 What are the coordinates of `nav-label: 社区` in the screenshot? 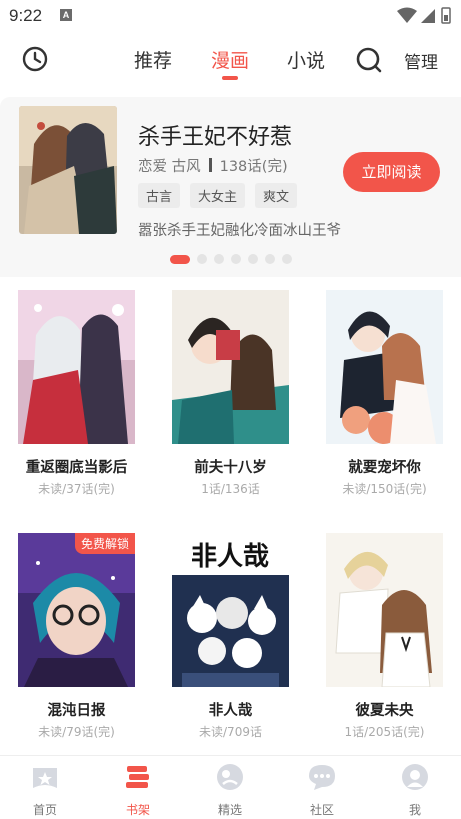 It's located at (321, 810).